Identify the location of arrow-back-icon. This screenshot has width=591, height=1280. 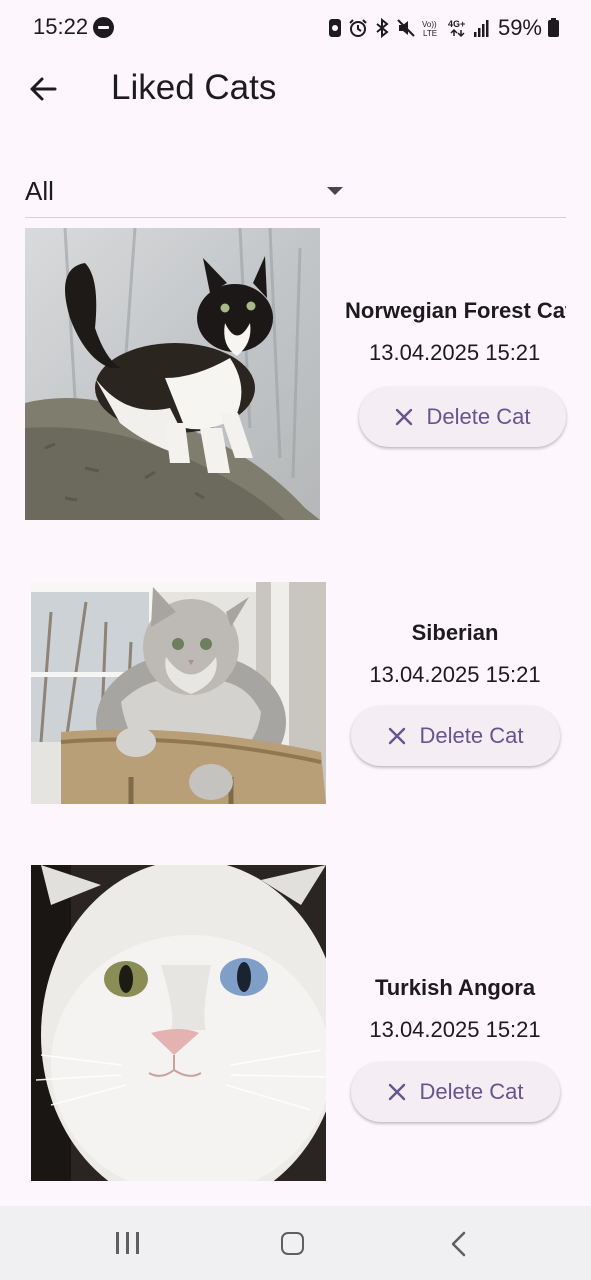
(43, 89).